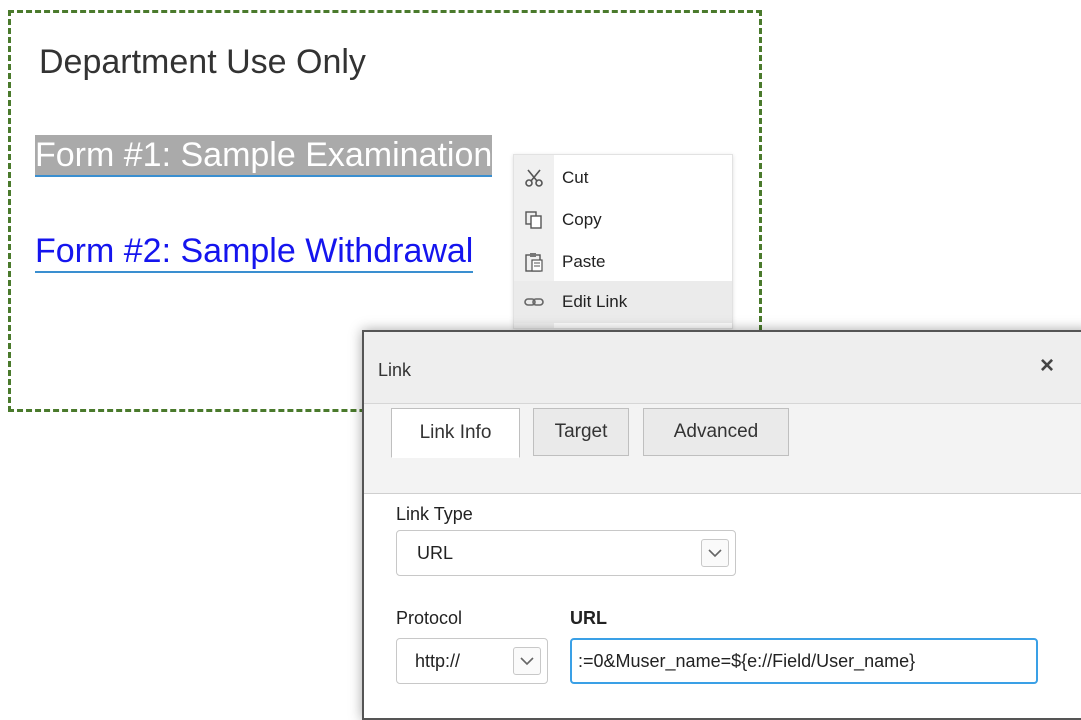 This screenshot has width=1081, height=720. Describe the element at coordinates (534, 302) in the screenshot. I see `link-icon` at that location.